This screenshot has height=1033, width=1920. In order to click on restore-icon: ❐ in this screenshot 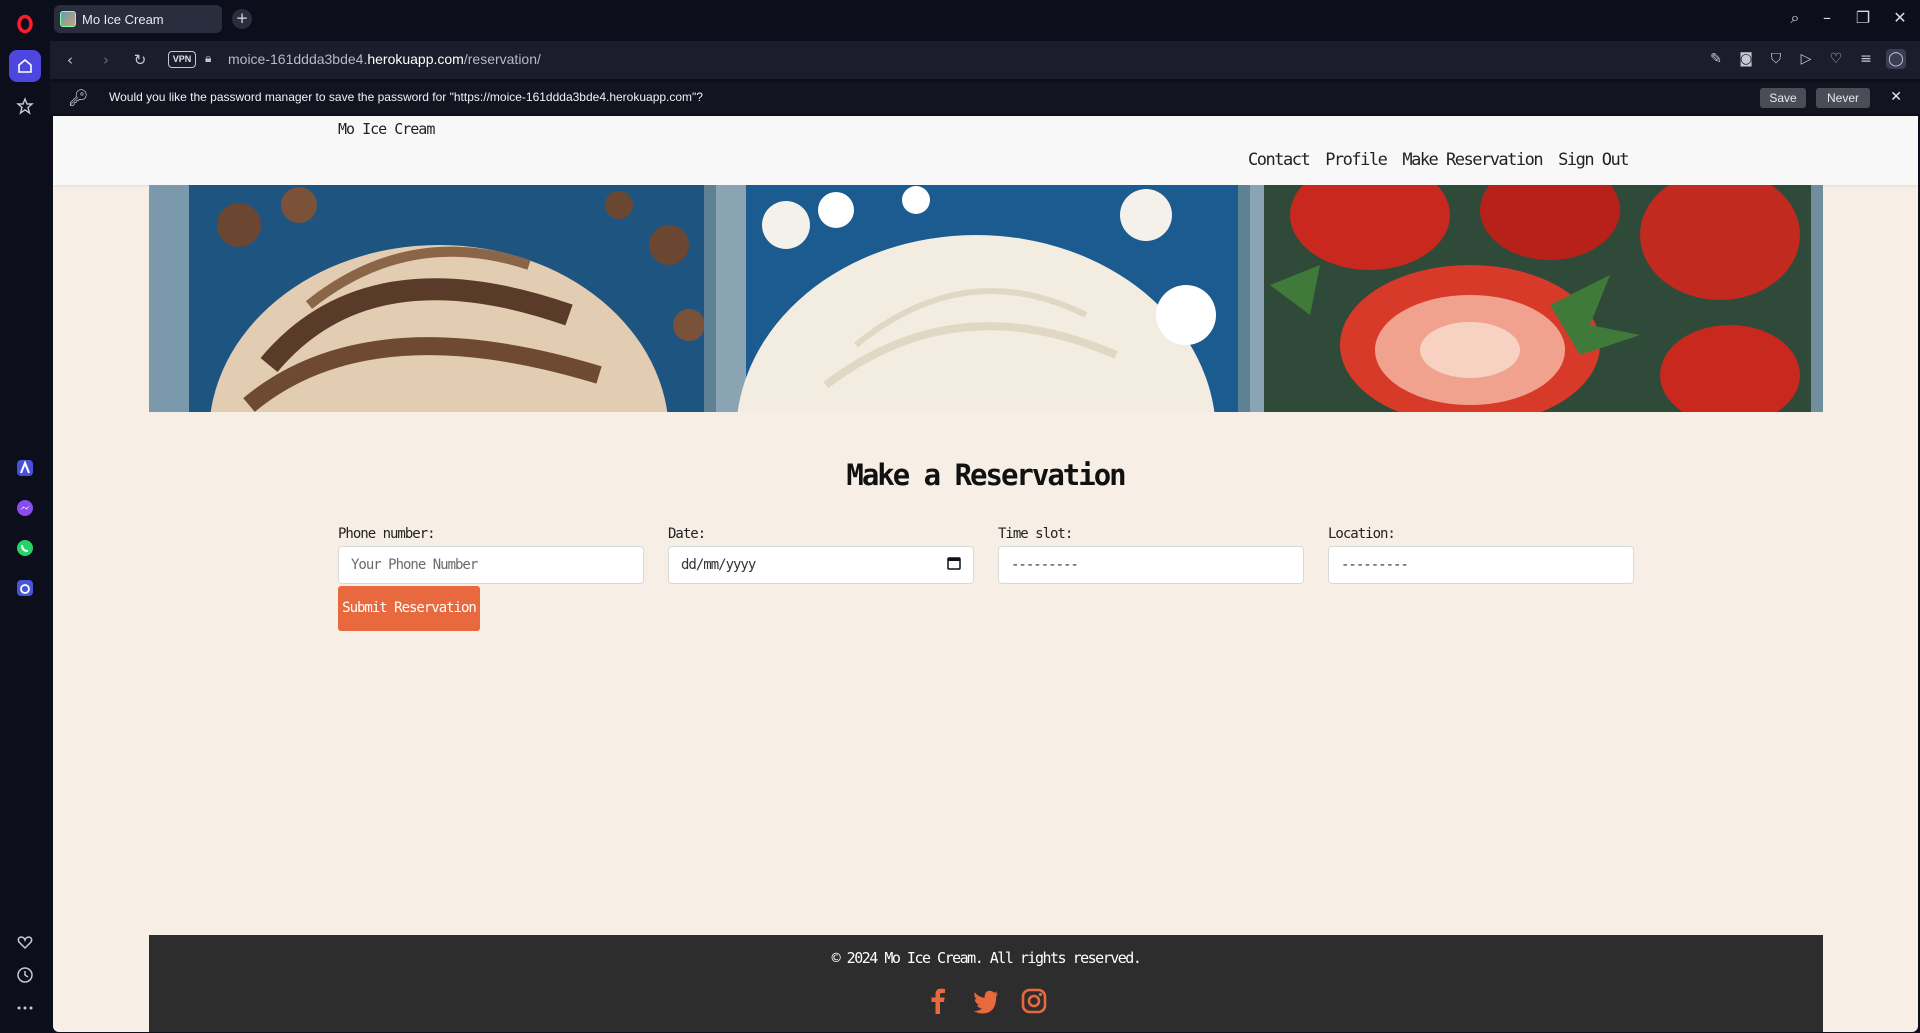, I will do `click(1863, 17)`.